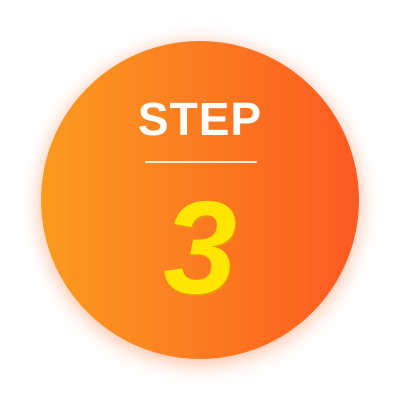  What do you see at coordinates (200, 247) in the screenshot?
I see `step-number: 3` at bounding box center [200, 247].